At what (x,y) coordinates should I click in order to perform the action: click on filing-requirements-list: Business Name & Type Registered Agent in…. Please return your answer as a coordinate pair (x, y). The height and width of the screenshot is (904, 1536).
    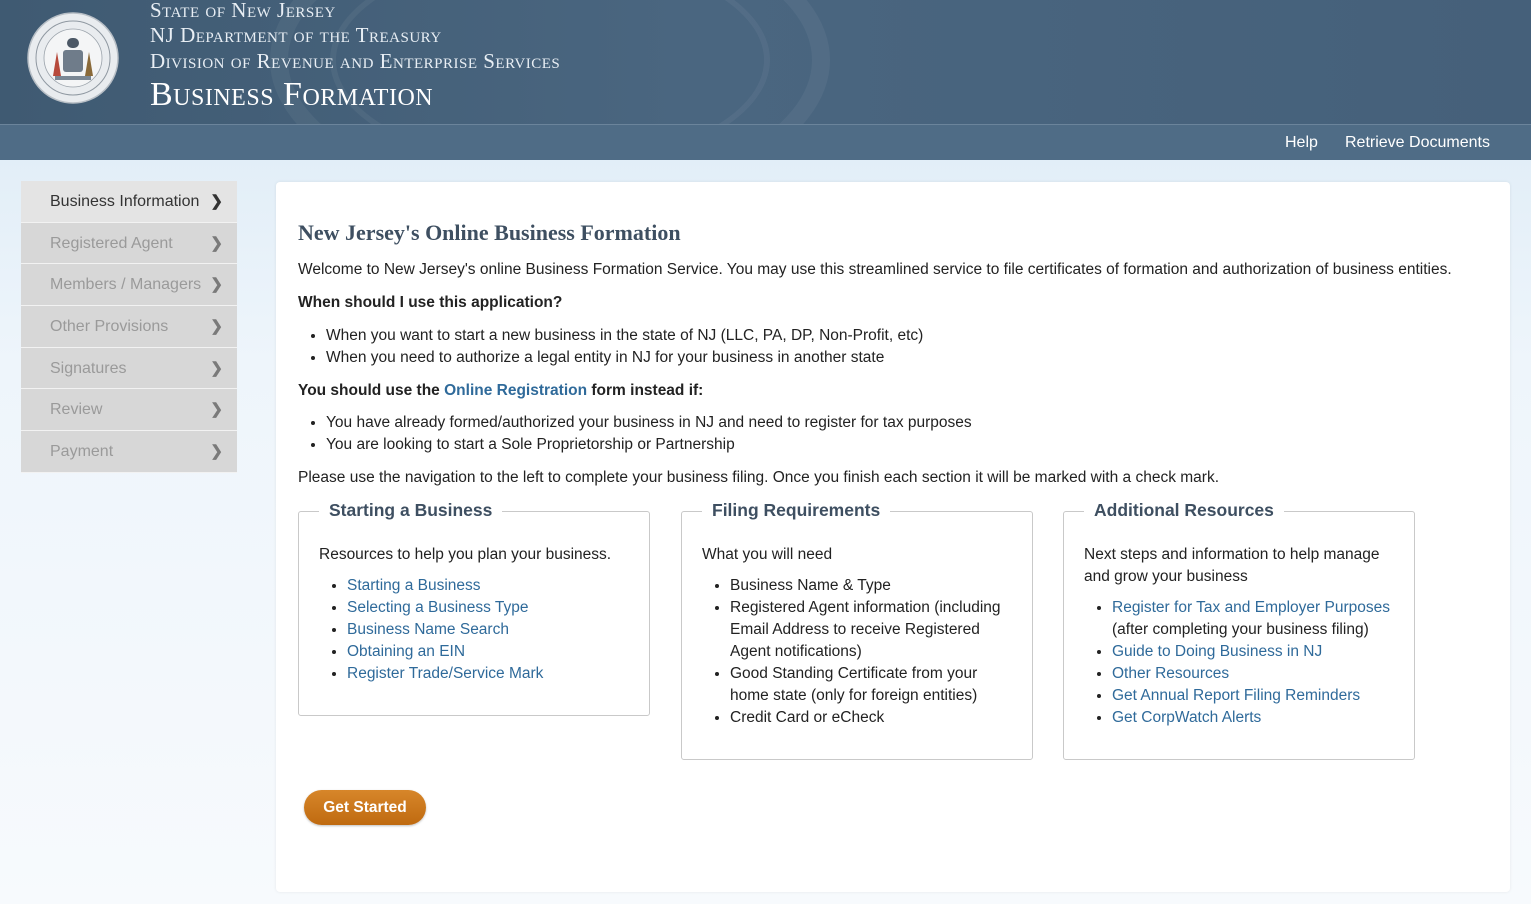
    Looking at the image, I should click on (865, 652).